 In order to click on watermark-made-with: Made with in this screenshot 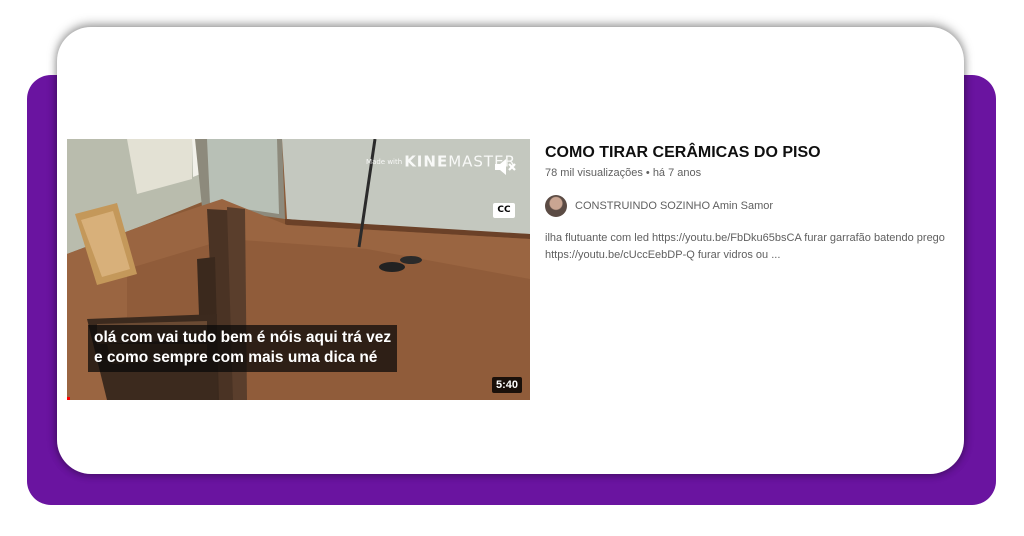, I will do `click(384, 161)`.